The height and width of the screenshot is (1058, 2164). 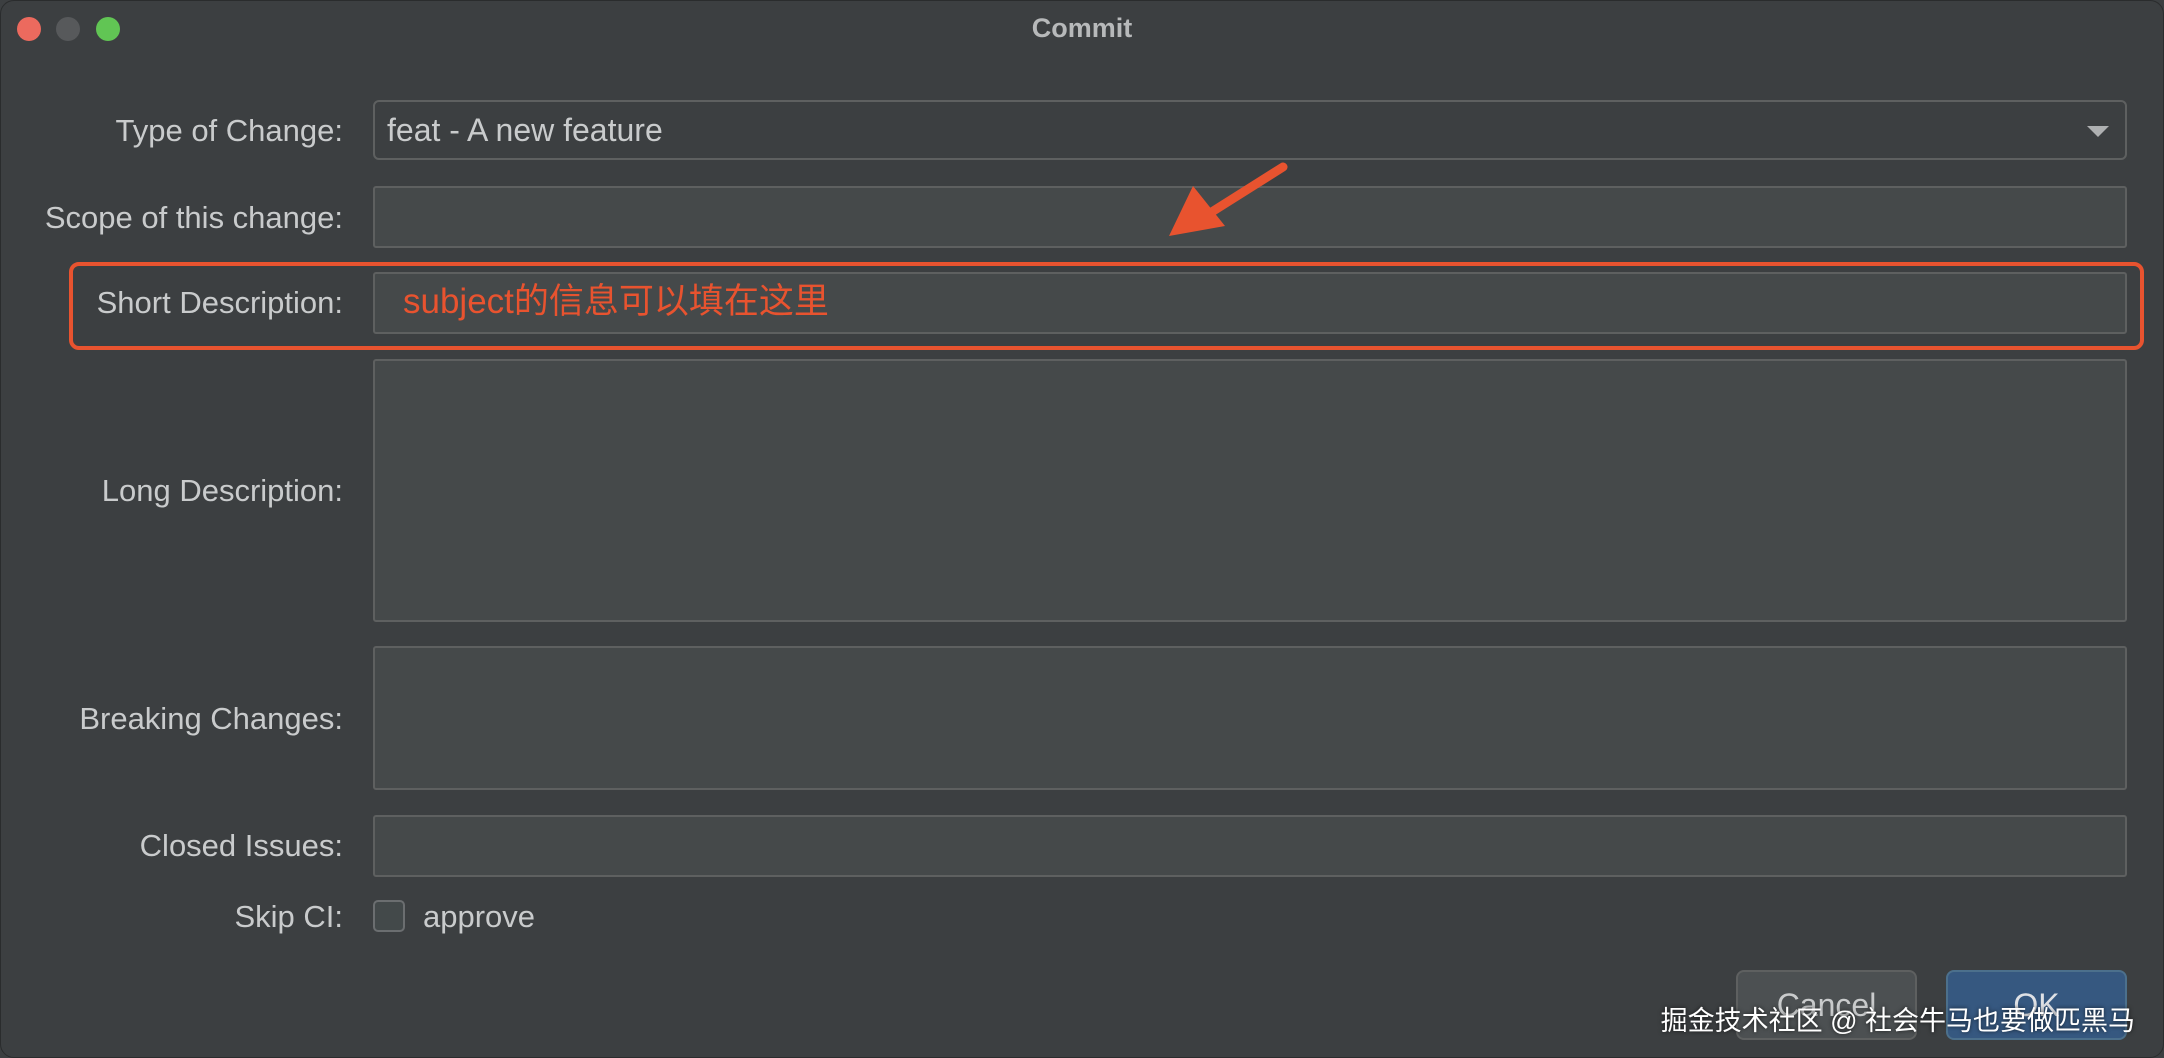 What do you see at coordinates (193, 217) in the screenshot?
I see `scope-label: Scope of this change:` at bounding box center [193, 217].